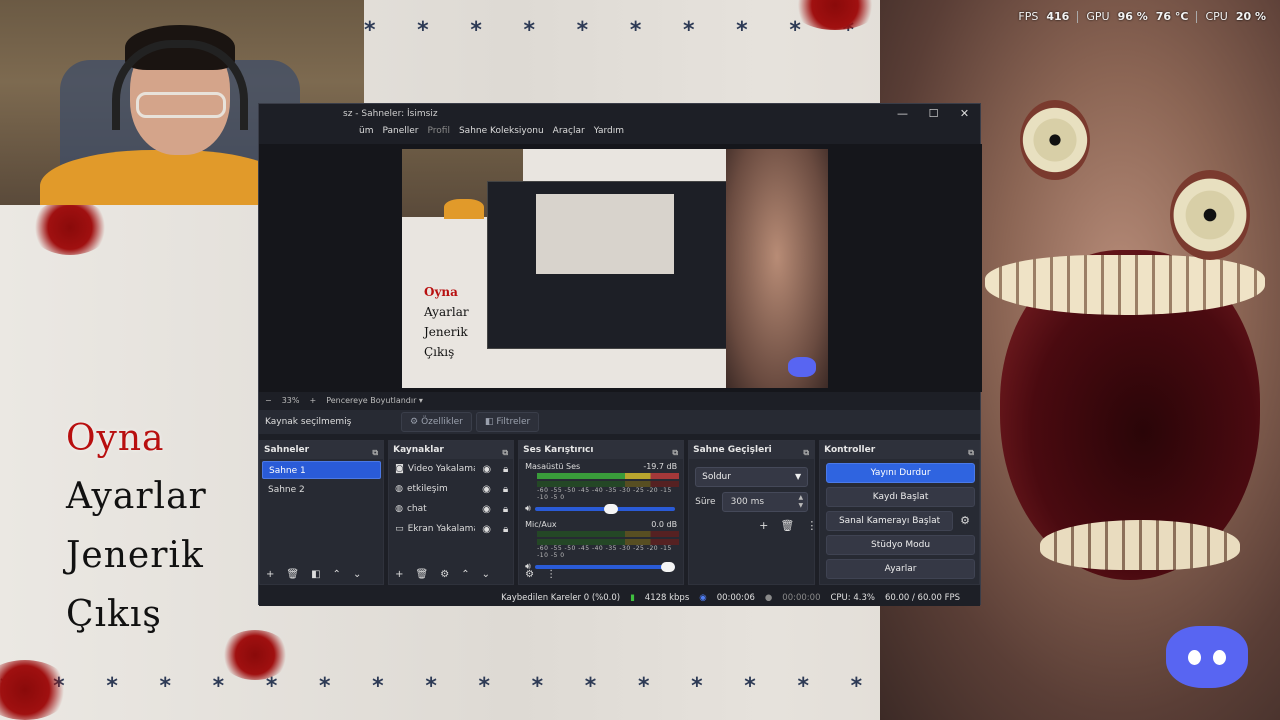 The width and height of the screenshot is (1280, 720). Describe the element at coordinates (312, 400) in the screenshot. I see `zoom-in-button: +` at that location.